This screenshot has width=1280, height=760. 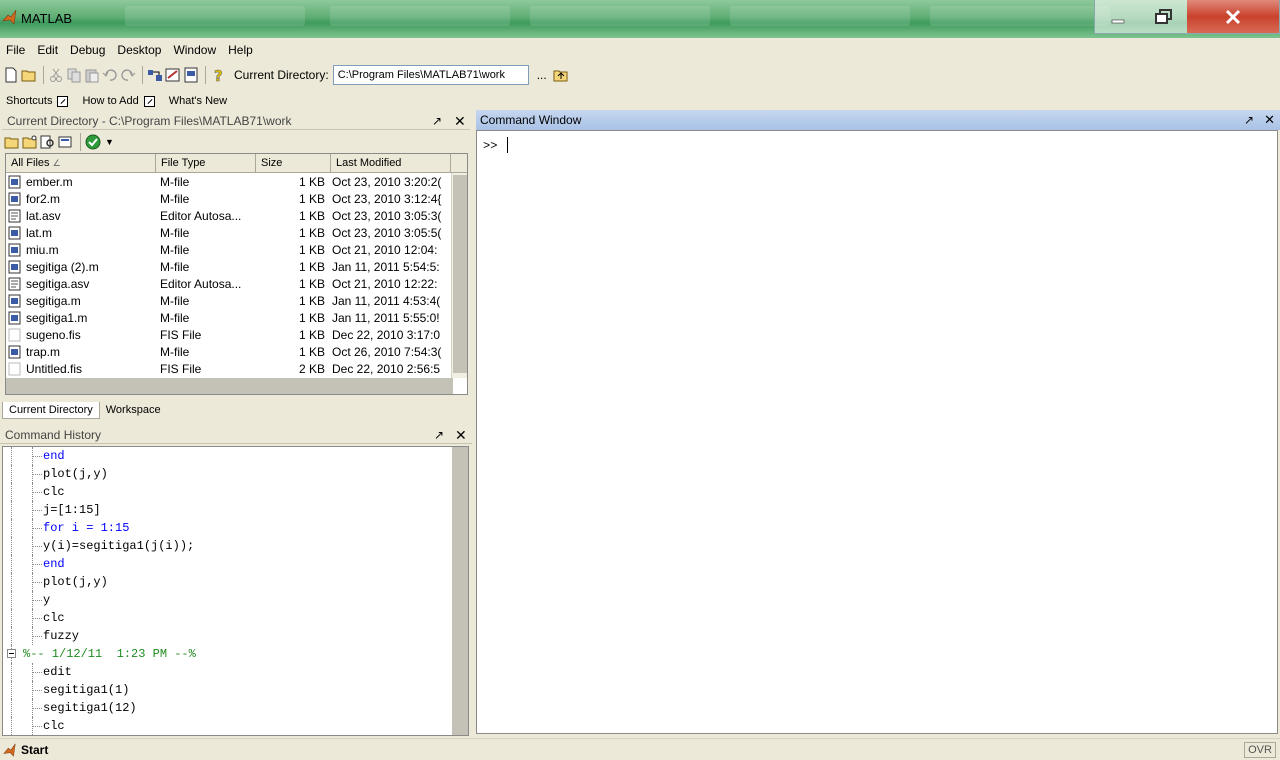 What do you see at coordinates (236, 300) in the screenshot?
I see `table-row: segitiga.m M-file 1 KB Jan 11, 2011 4:53:4(` at bounding box center [236, 300].